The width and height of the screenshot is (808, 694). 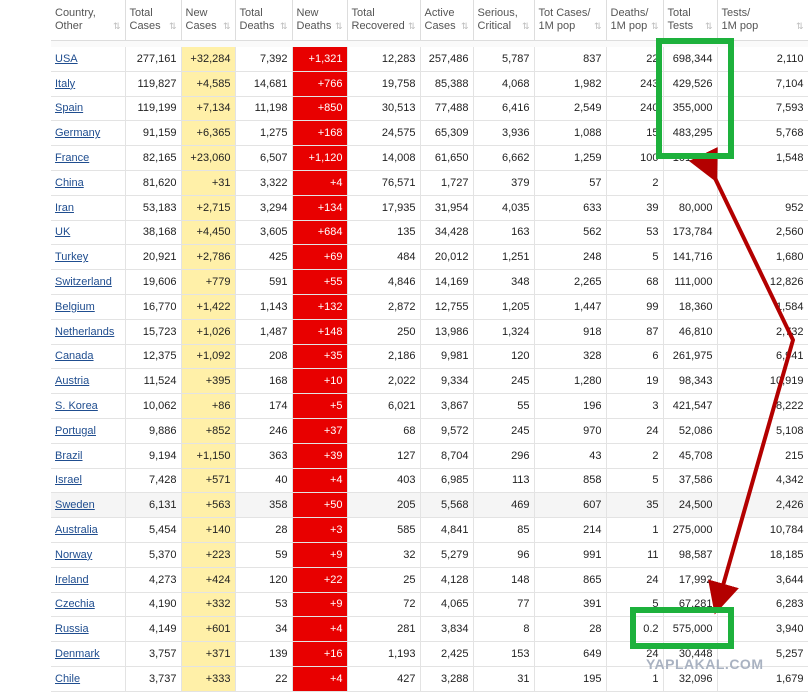 What do you see at coordinates (320, 20) in the screenshot?
I see `column-header: New Deaths ⇅` at bounding box center [320, 20].